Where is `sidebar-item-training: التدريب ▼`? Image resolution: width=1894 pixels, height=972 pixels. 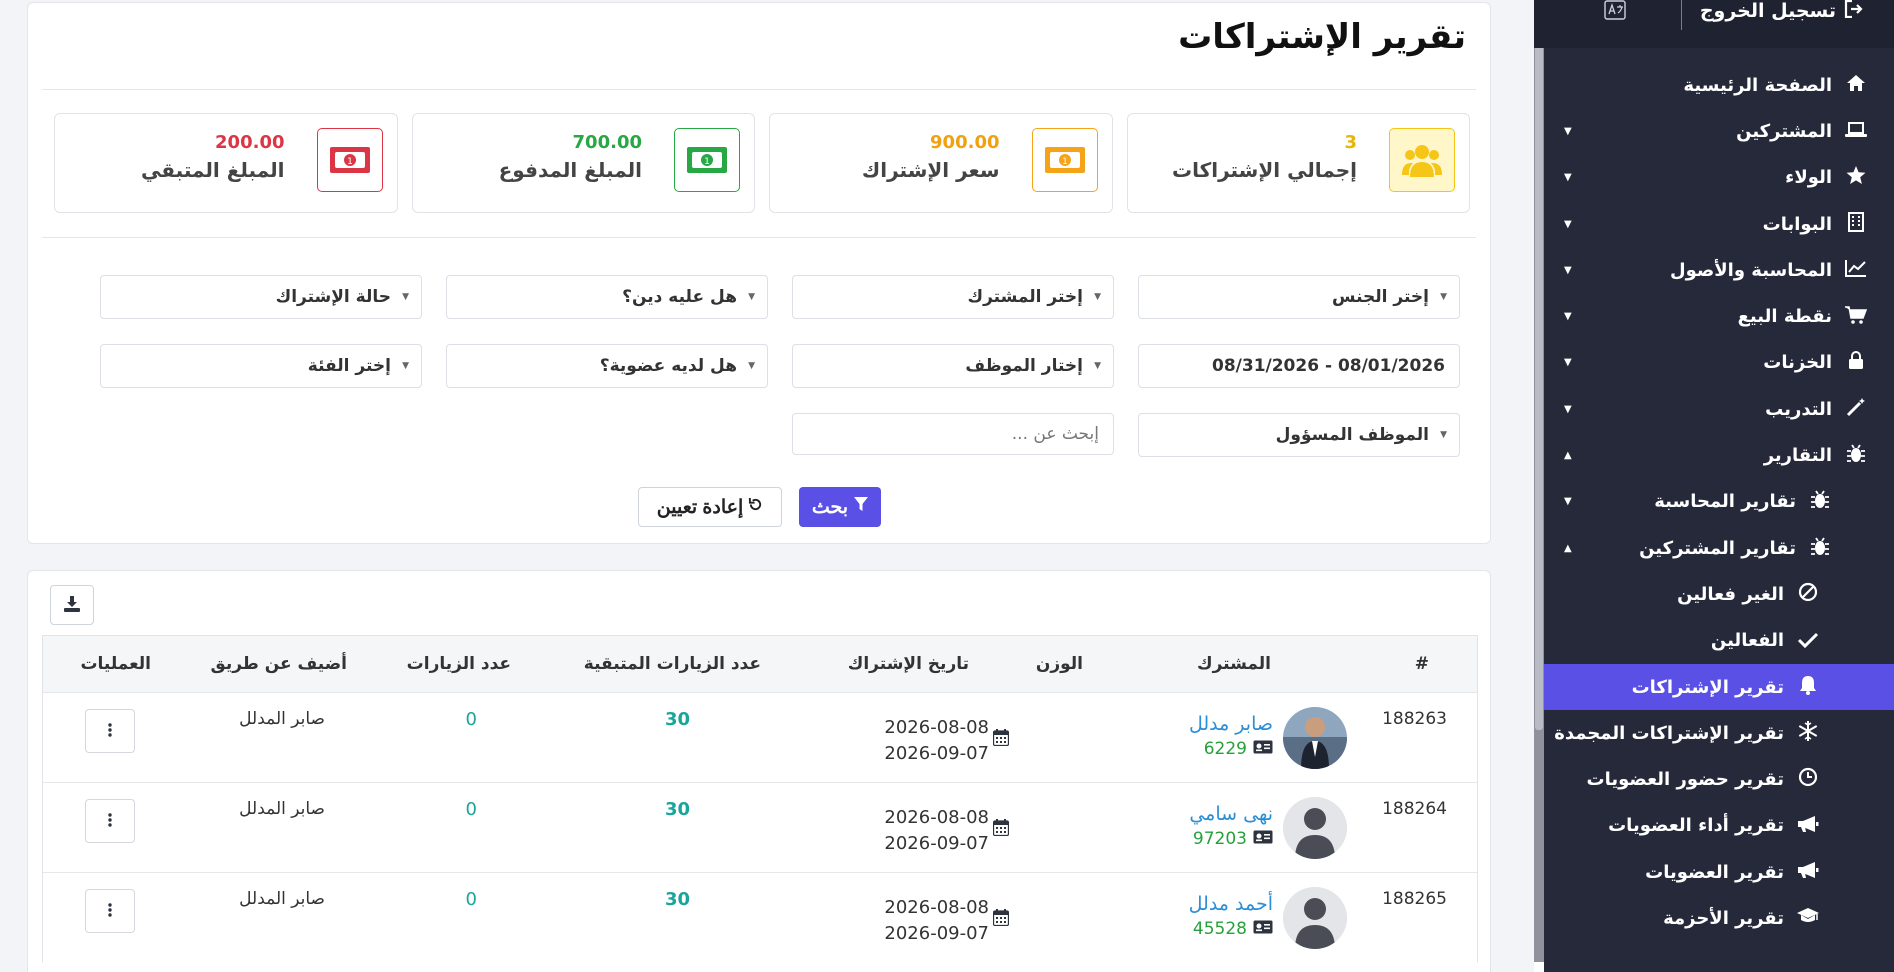 sidebar-item-training: التدريب ▼ is located at coordinates (1719, 409).